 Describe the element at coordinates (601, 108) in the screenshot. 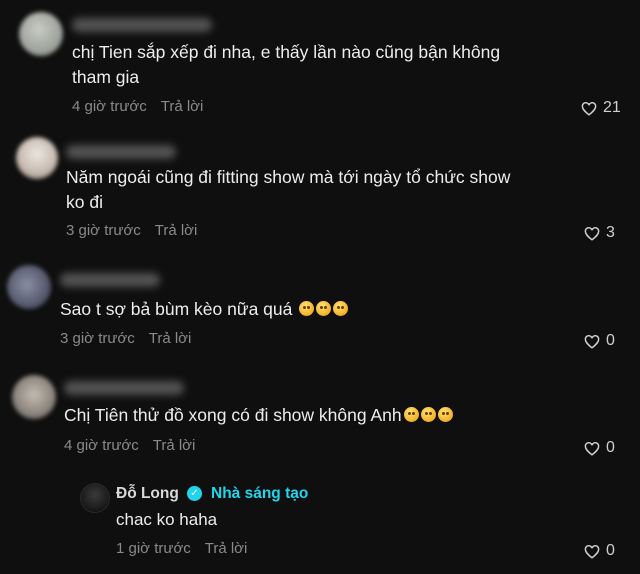

I see `like-button: 21` at that location.